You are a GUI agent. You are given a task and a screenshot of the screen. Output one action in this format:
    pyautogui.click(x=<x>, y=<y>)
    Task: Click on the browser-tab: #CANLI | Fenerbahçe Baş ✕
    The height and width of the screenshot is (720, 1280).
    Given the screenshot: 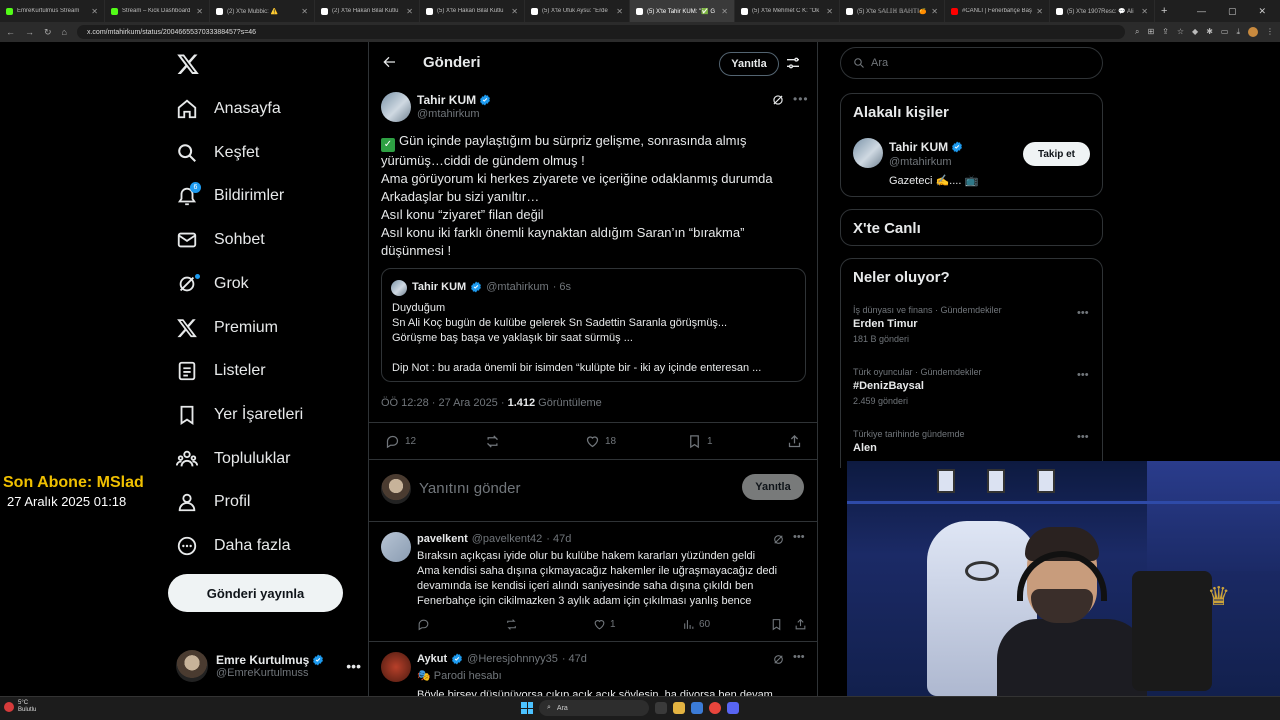 What is the action you would take?
    pyautogui.click(x=997, y=11)
    